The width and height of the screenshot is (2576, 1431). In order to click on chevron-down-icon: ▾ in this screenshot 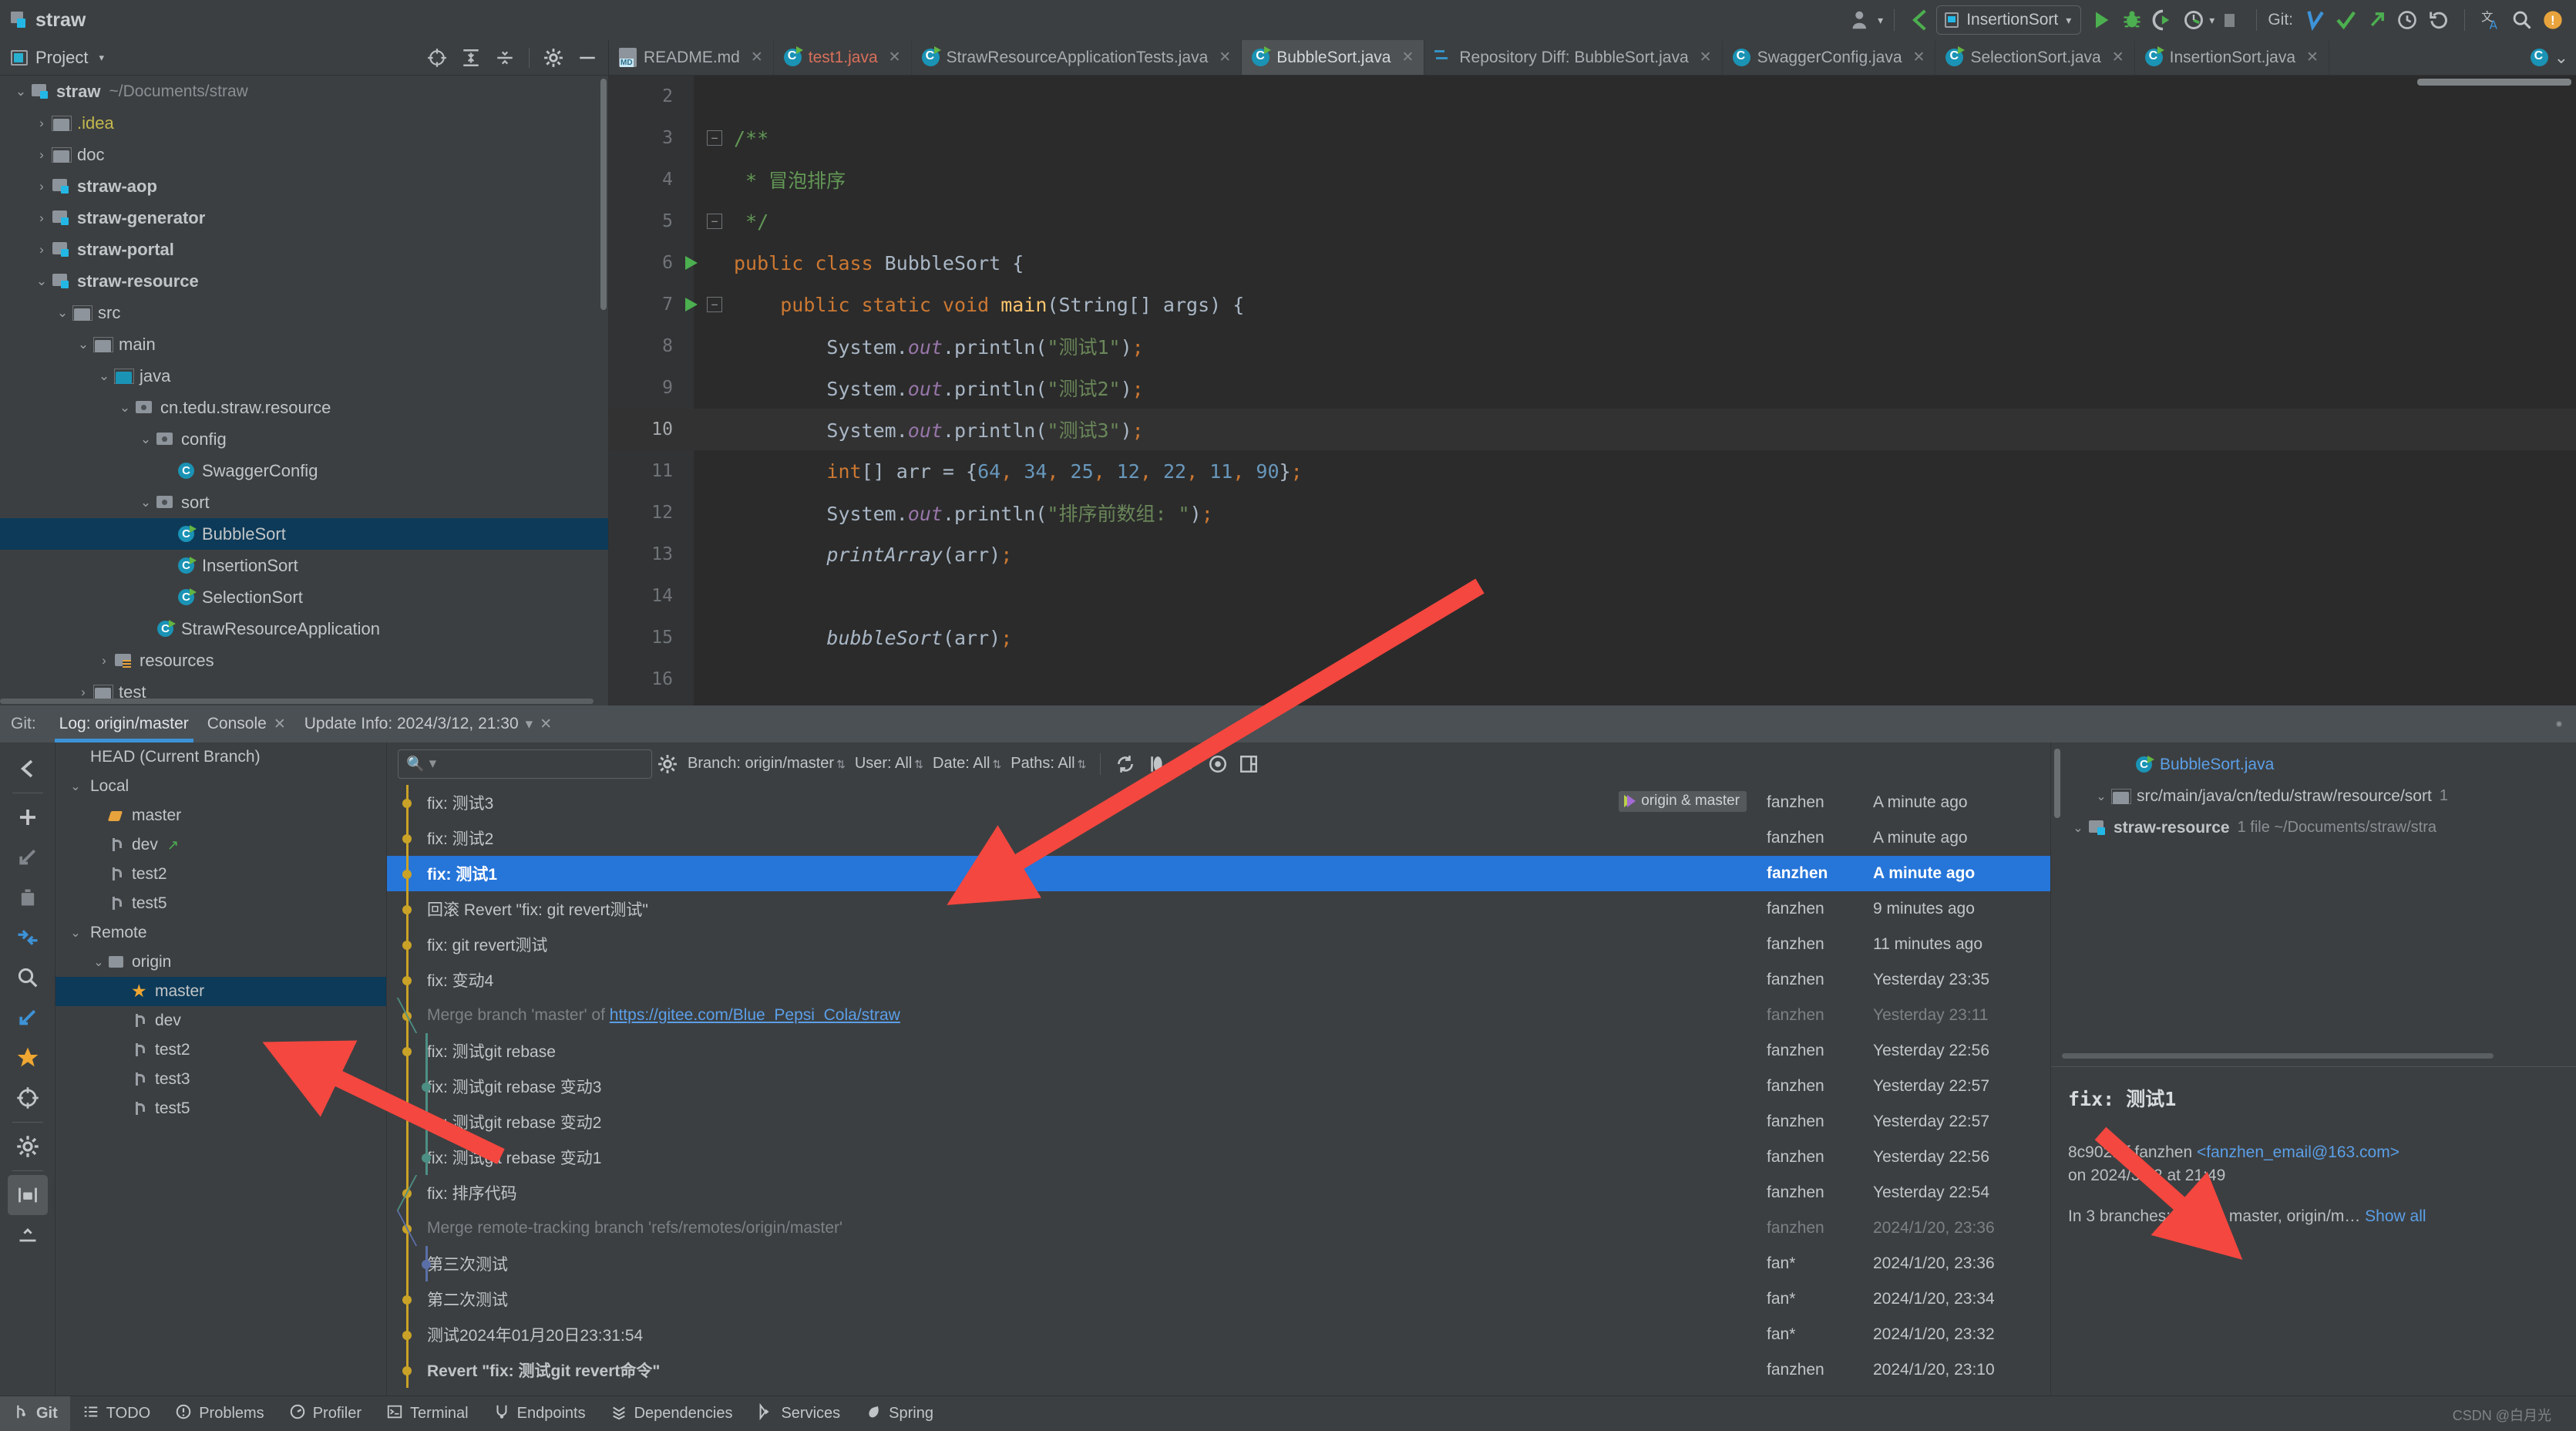, I will do `click(529, 724)`.